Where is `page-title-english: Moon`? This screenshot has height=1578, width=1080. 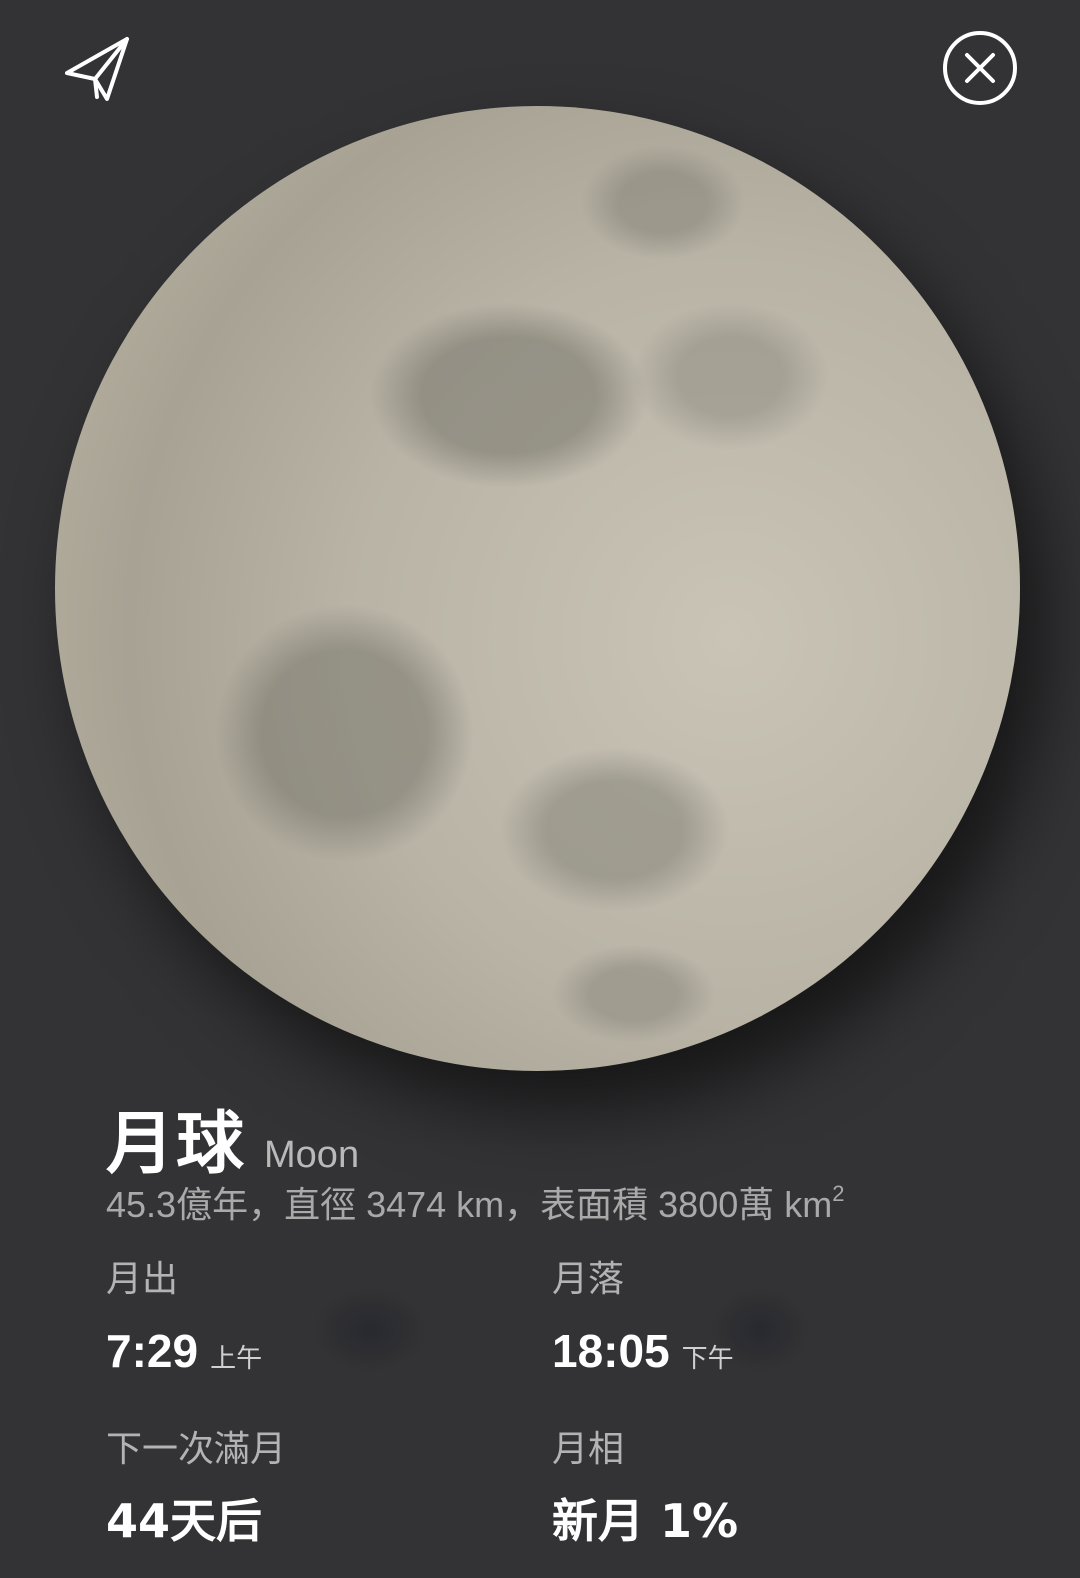
page-title-english: Moon is located at coordinates (312, 1155).